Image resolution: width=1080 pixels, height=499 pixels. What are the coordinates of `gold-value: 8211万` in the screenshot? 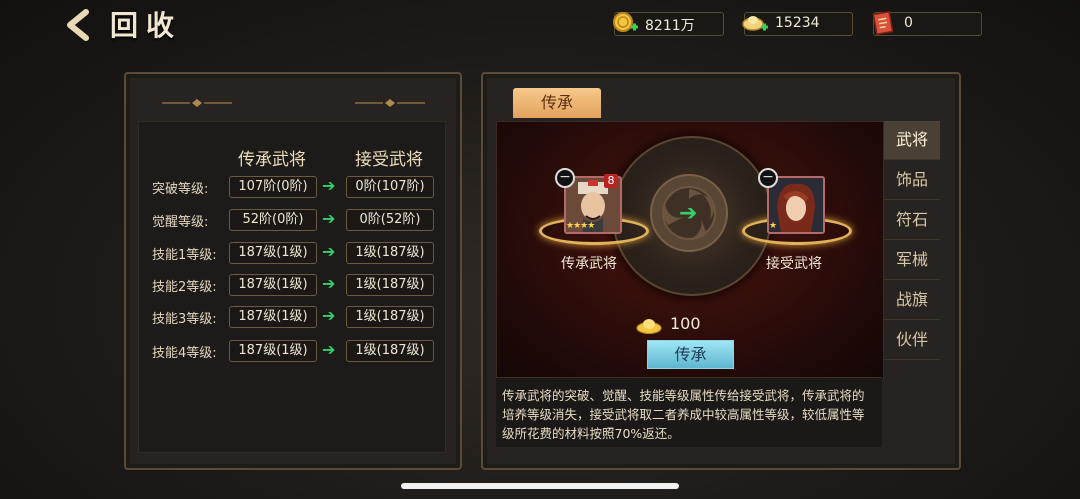 It's located at (670, 26).